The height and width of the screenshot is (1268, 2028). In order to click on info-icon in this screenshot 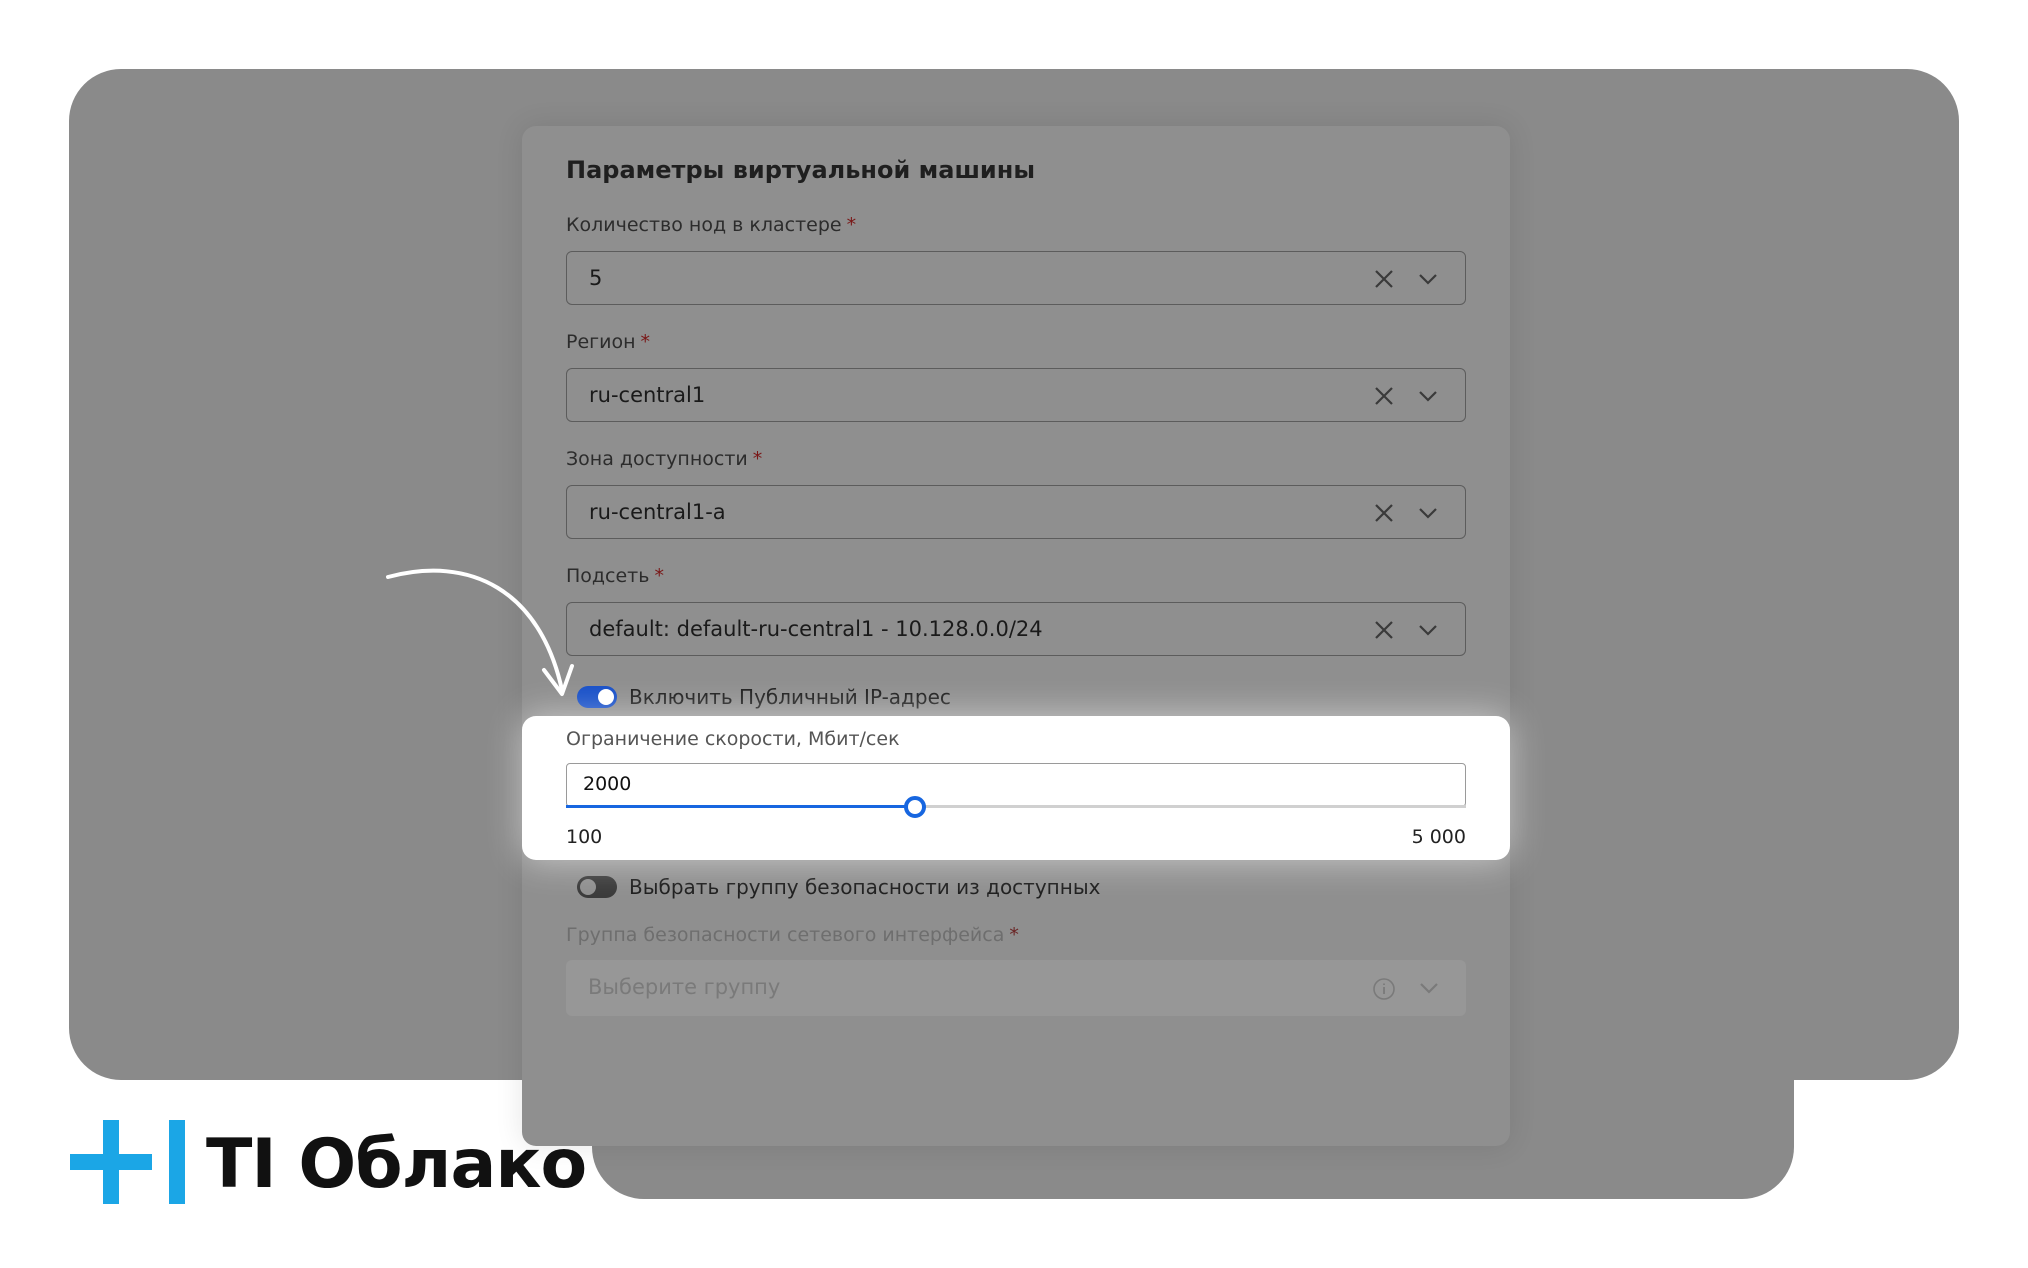, I will do `click(1384, 989)`.